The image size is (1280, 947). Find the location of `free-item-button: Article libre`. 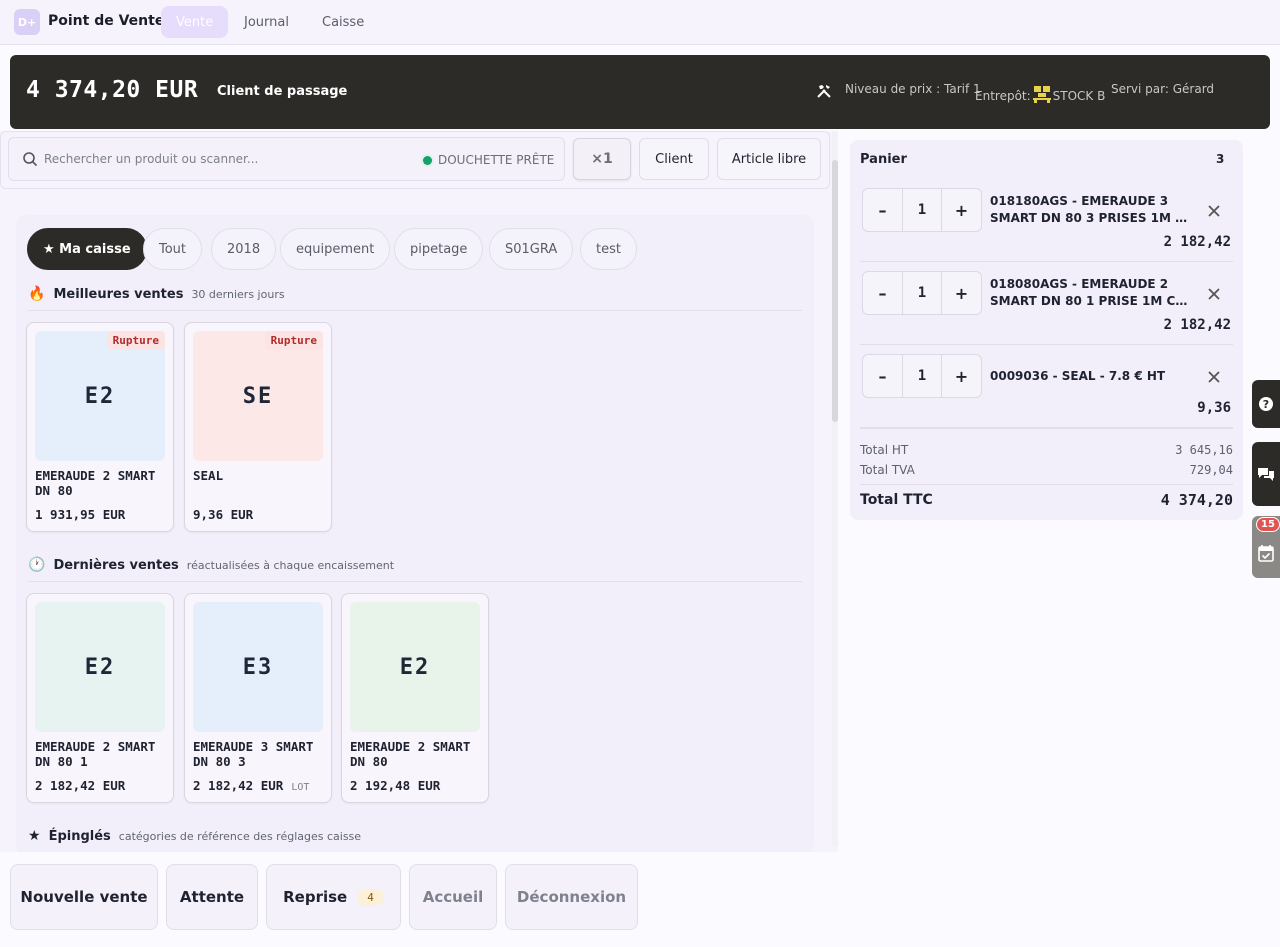

free-item-button: Article libre is located at coordinates (769, 159).